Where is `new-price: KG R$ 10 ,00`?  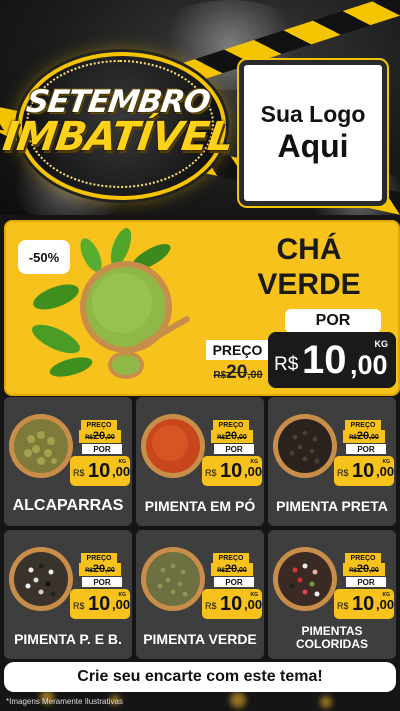 new-price: KG R$ 10 ,00 is located at coordinates (332, 360).